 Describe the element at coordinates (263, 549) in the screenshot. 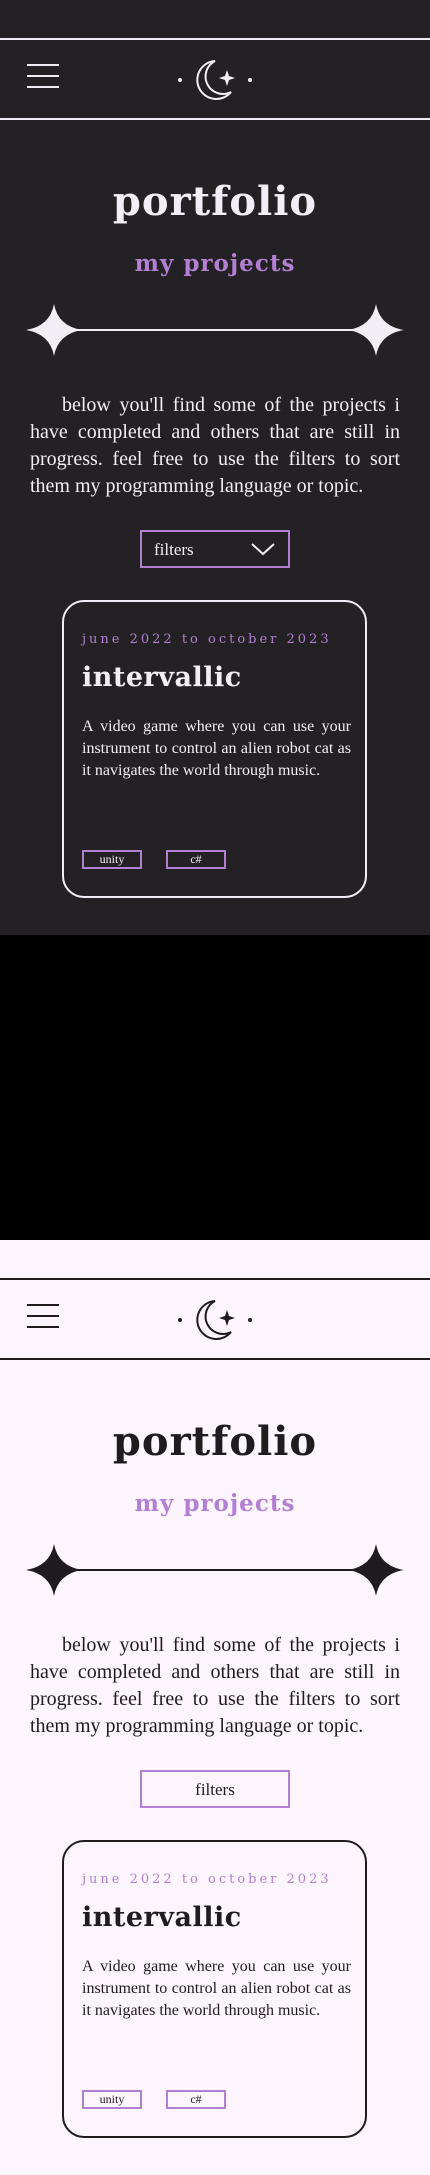

I see `chevron-down-icon` at that location.